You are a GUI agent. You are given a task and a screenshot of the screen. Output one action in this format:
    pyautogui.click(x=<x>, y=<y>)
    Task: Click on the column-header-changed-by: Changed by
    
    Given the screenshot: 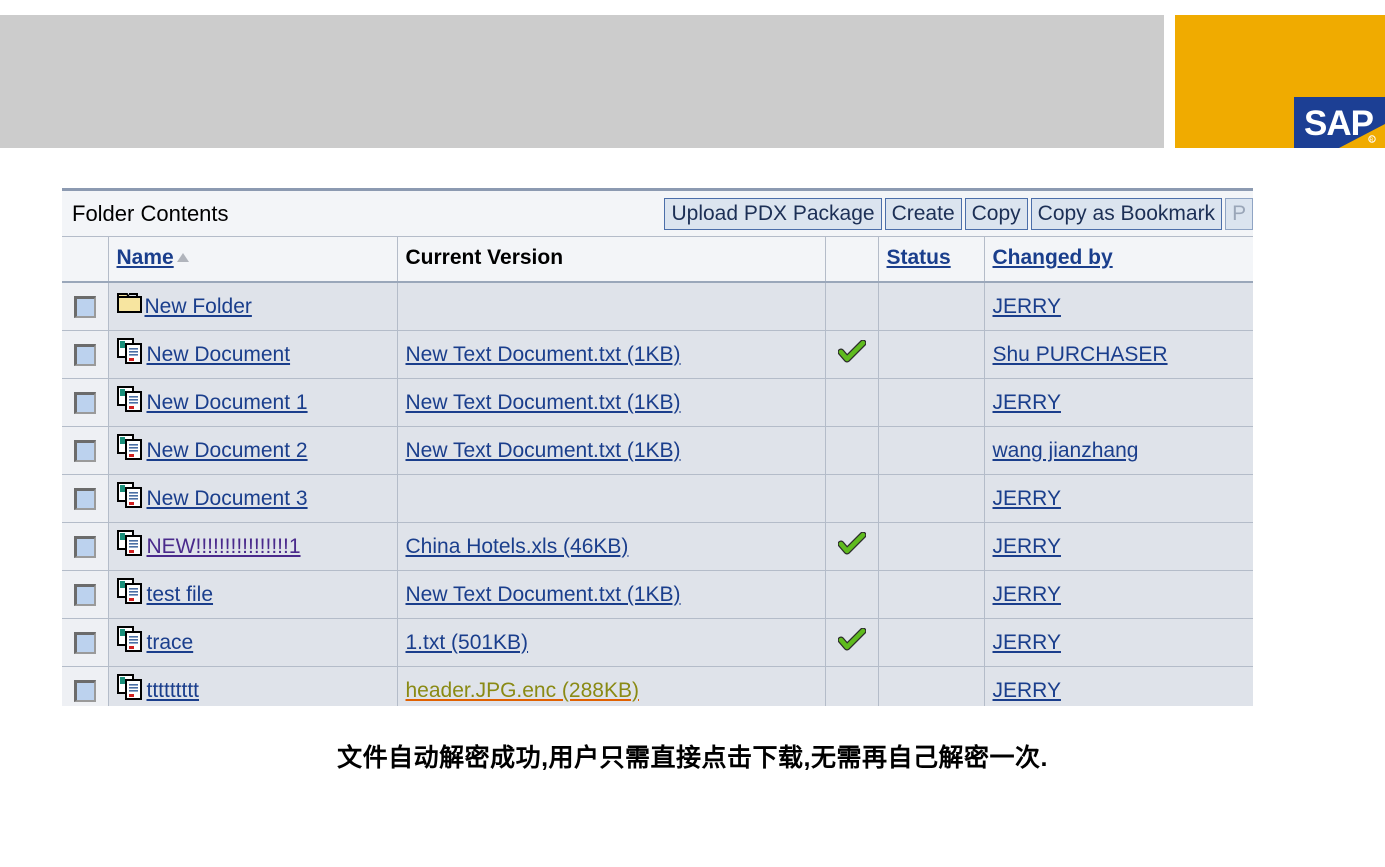 What is the action you would take?
    pyautogui.click(x=1118, y=259)
    